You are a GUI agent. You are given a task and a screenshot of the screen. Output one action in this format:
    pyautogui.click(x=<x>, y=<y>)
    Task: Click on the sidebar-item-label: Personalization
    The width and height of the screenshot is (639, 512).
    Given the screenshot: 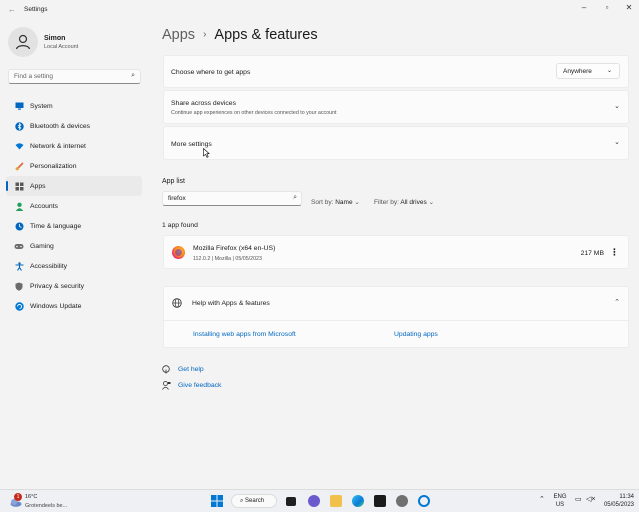 What is the action you would take?
    pyautogui.click(x=53, y=166)
    